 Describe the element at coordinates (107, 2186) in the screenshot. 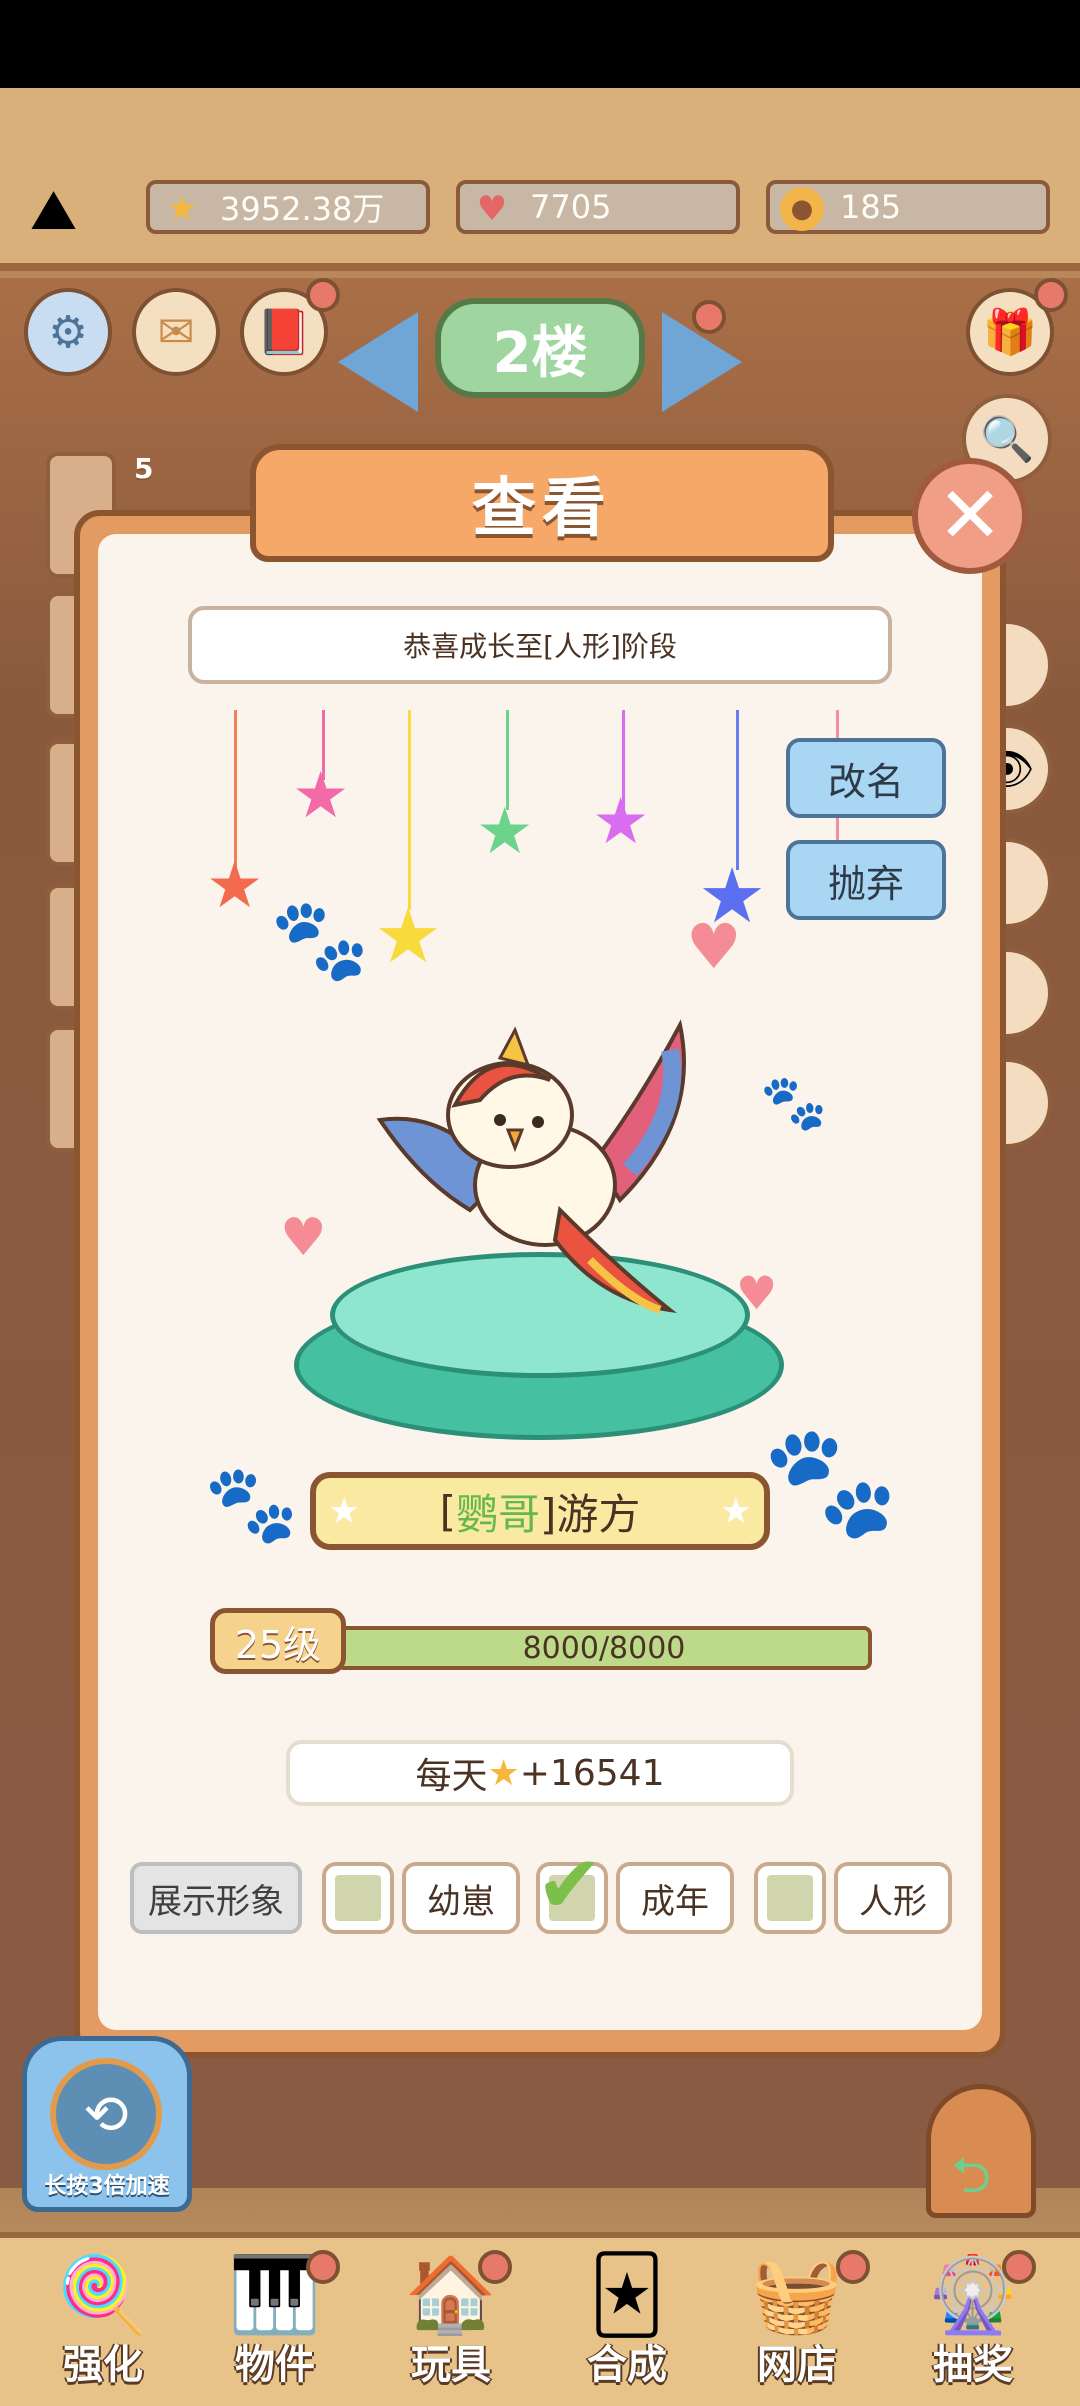

I see `speed-up-label: 长按3倍加速` at that location.